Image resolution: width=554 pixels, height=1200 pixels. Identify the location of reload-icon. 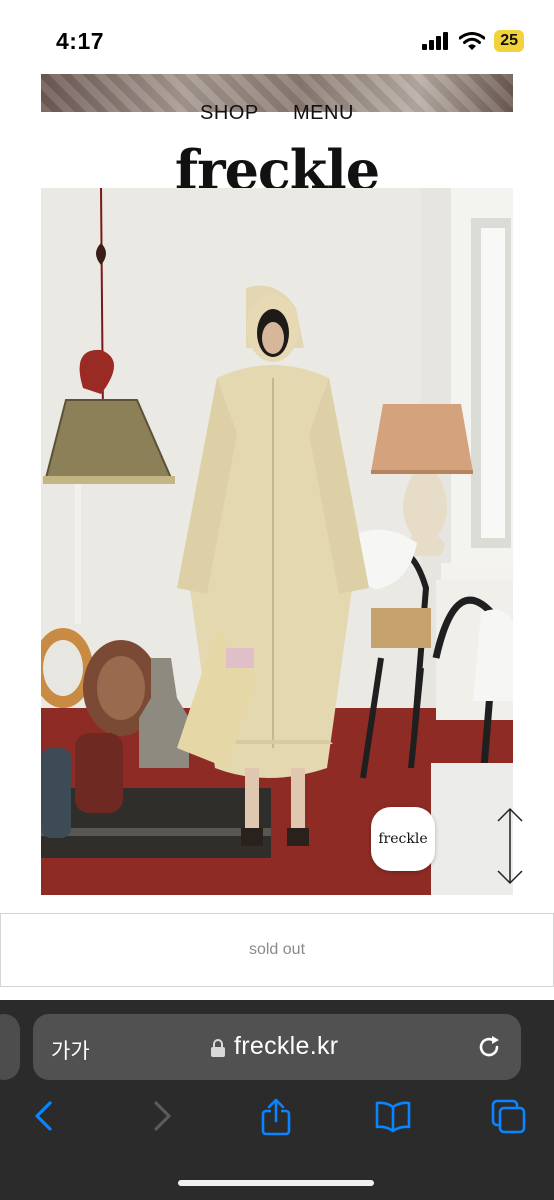
(489, 1047).